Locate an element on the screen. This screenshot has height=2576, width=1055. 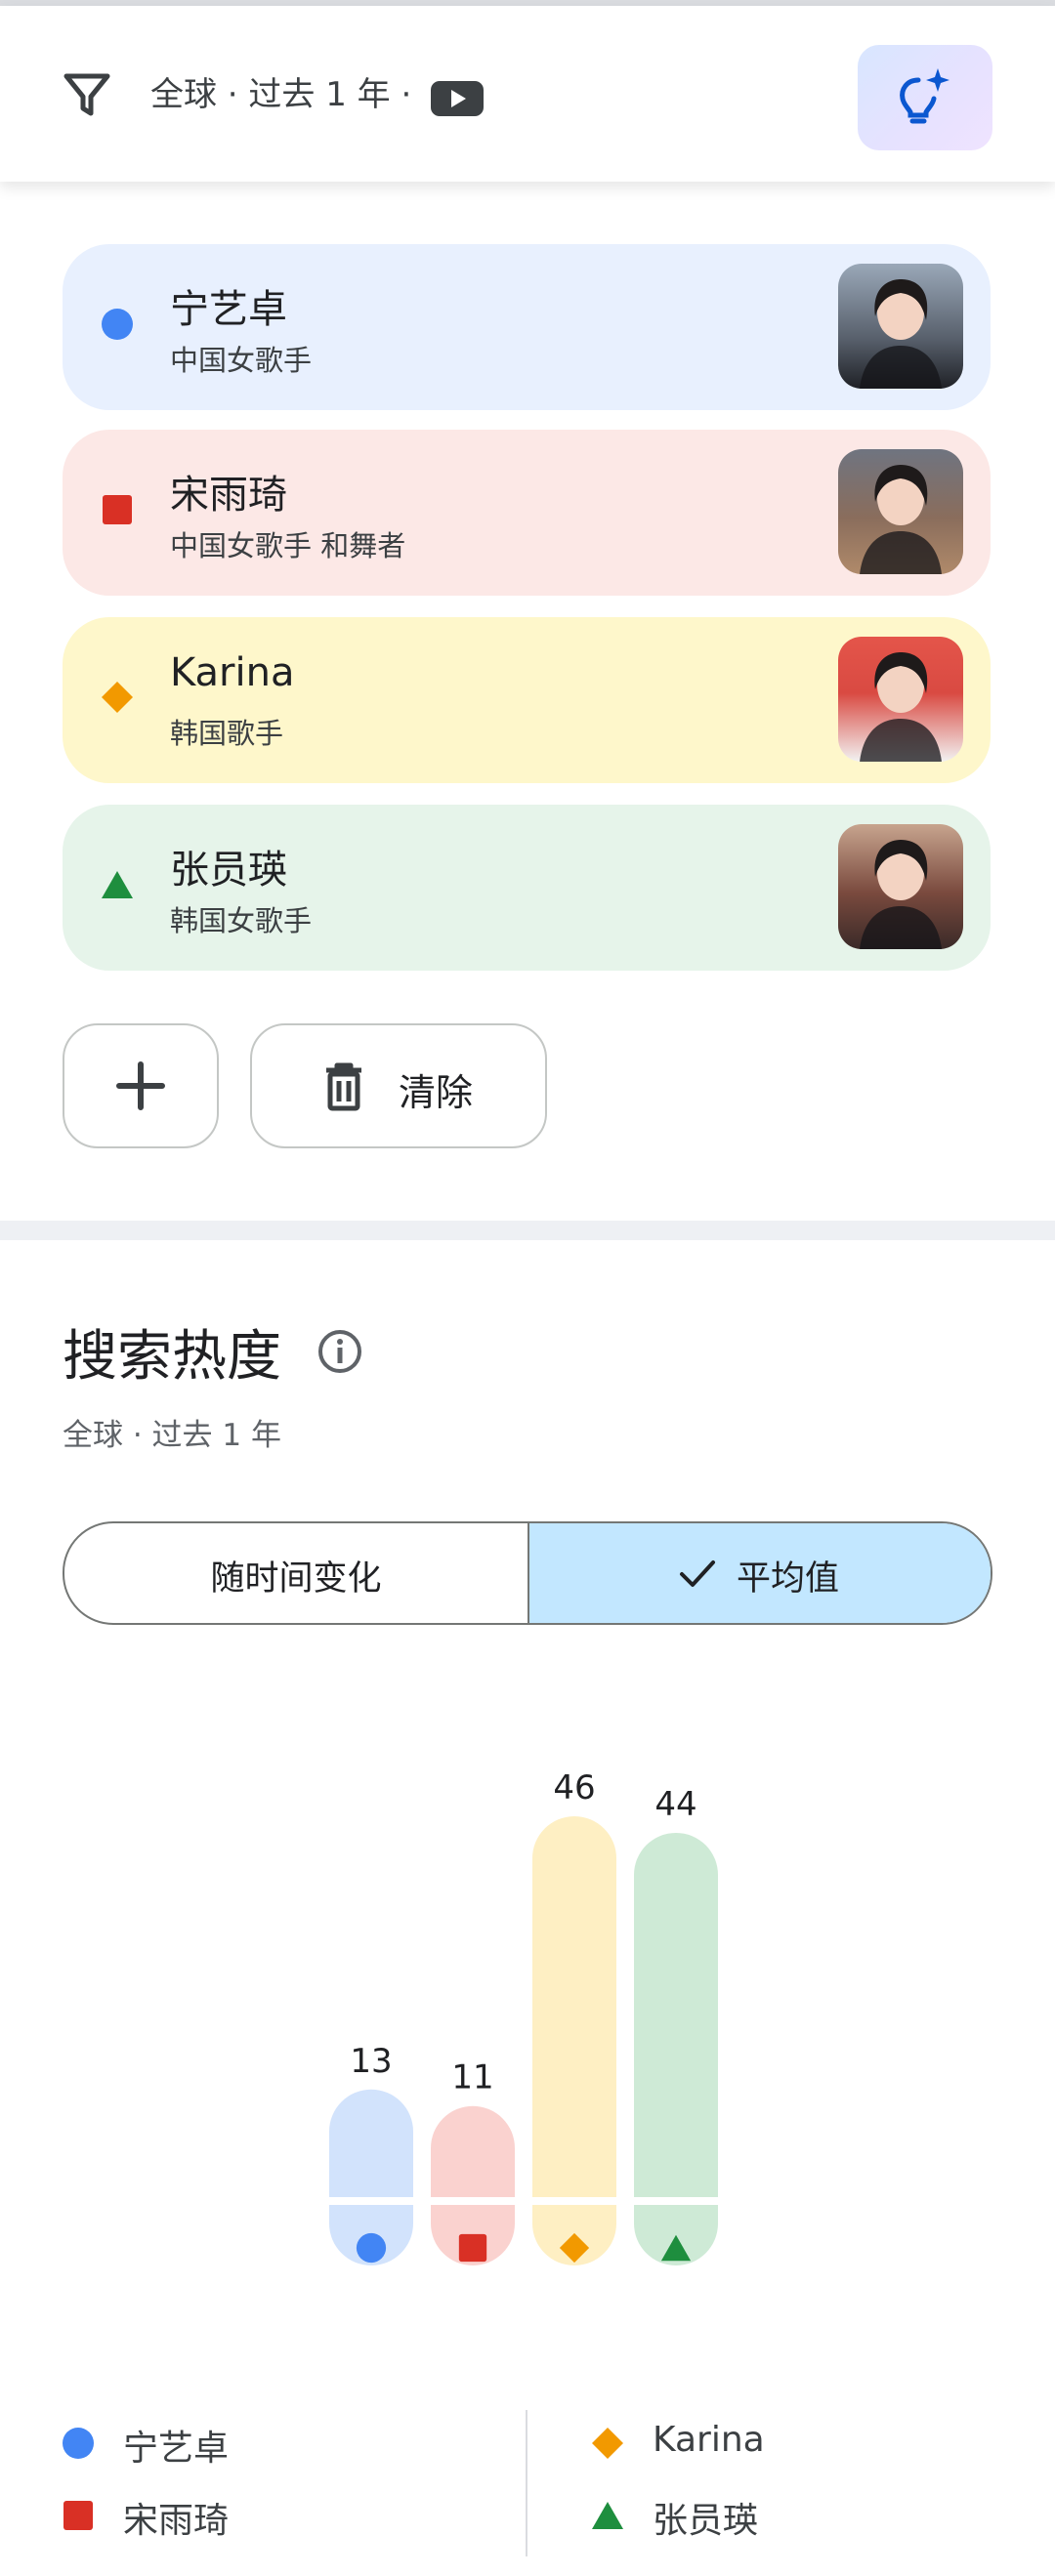
view-toggle: 随时间变化 平均值 is located at coordinates (527, 1573).